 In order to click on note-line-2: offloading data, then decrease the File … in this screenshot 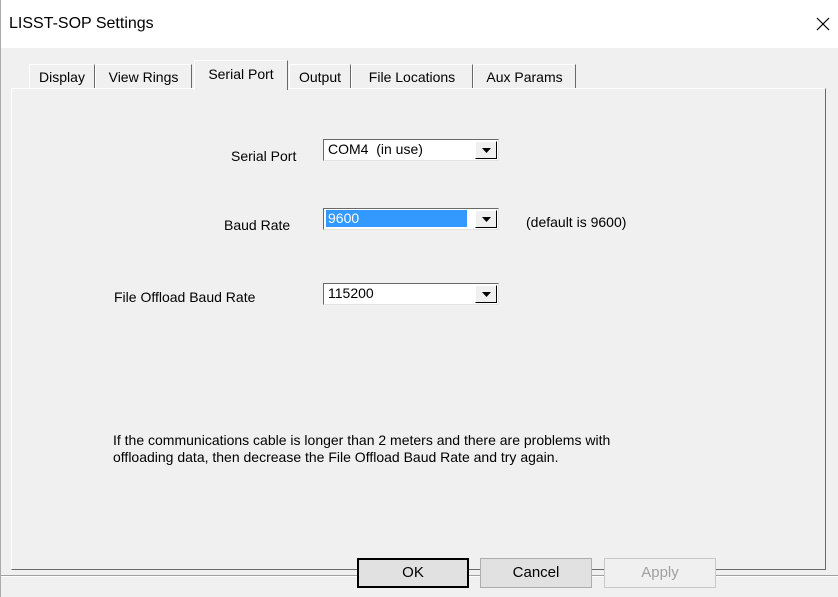, I will do `click(336, 457)`.